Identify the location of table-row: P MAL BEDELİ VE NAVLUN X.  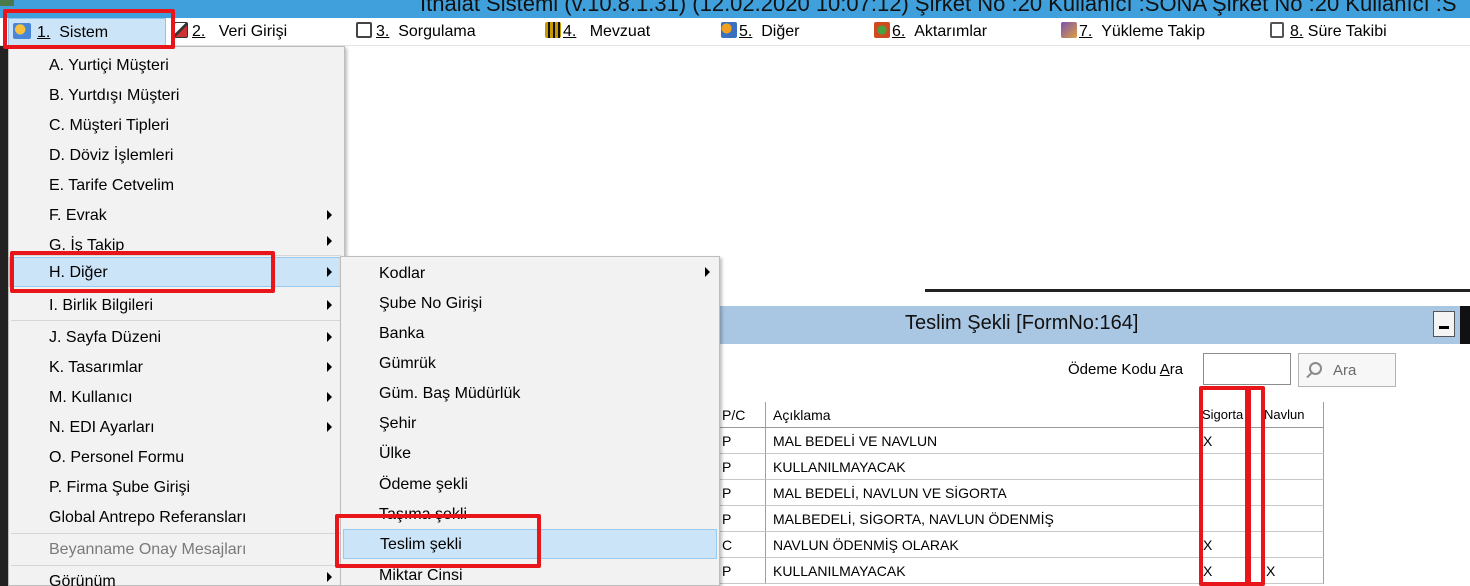
(1022, 441).